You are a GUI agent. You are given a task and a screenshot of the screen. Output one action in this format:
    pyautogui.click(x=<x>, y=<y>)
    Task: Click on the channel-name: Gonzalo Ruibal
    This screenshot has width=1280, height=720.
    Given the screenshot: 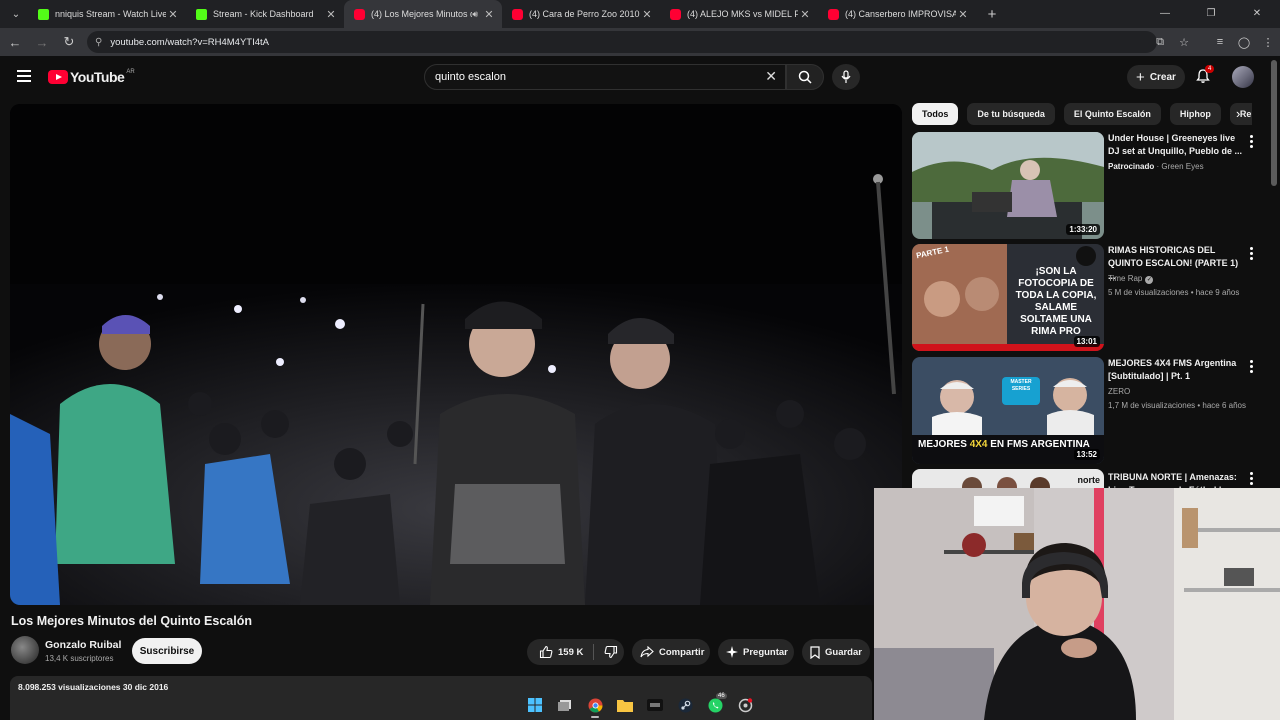 What is the action you would take?
    pyautogui.click(x=83, y=645)
    